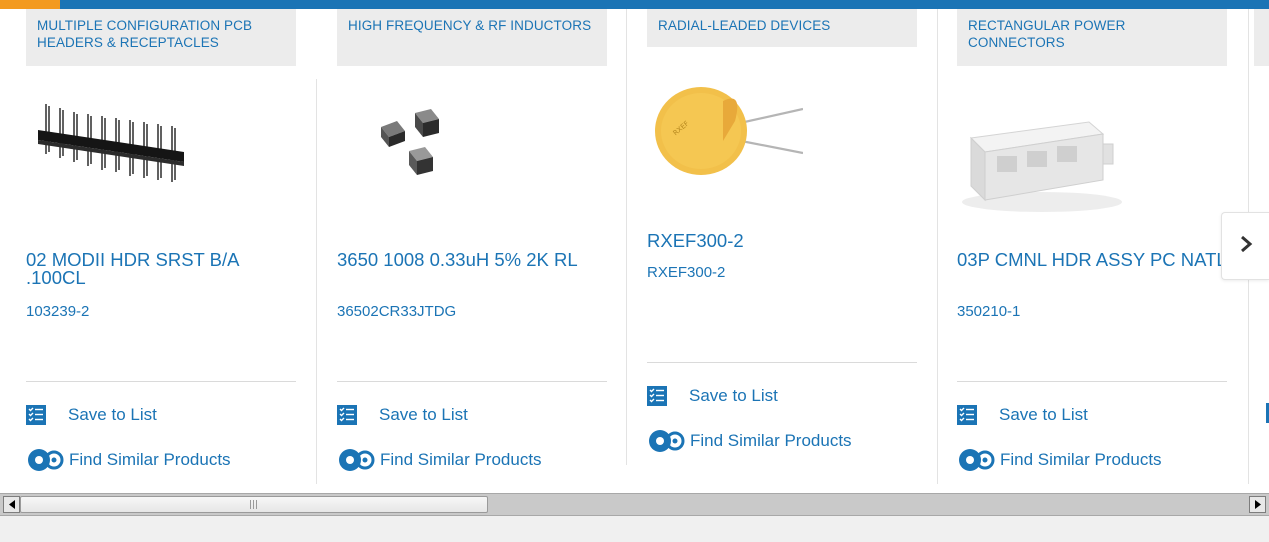 This screenshot has height=542, width=1269. I want to click on product-name-link: 02 MODII HDR SRST B/A .100CL, so click(161, 268).